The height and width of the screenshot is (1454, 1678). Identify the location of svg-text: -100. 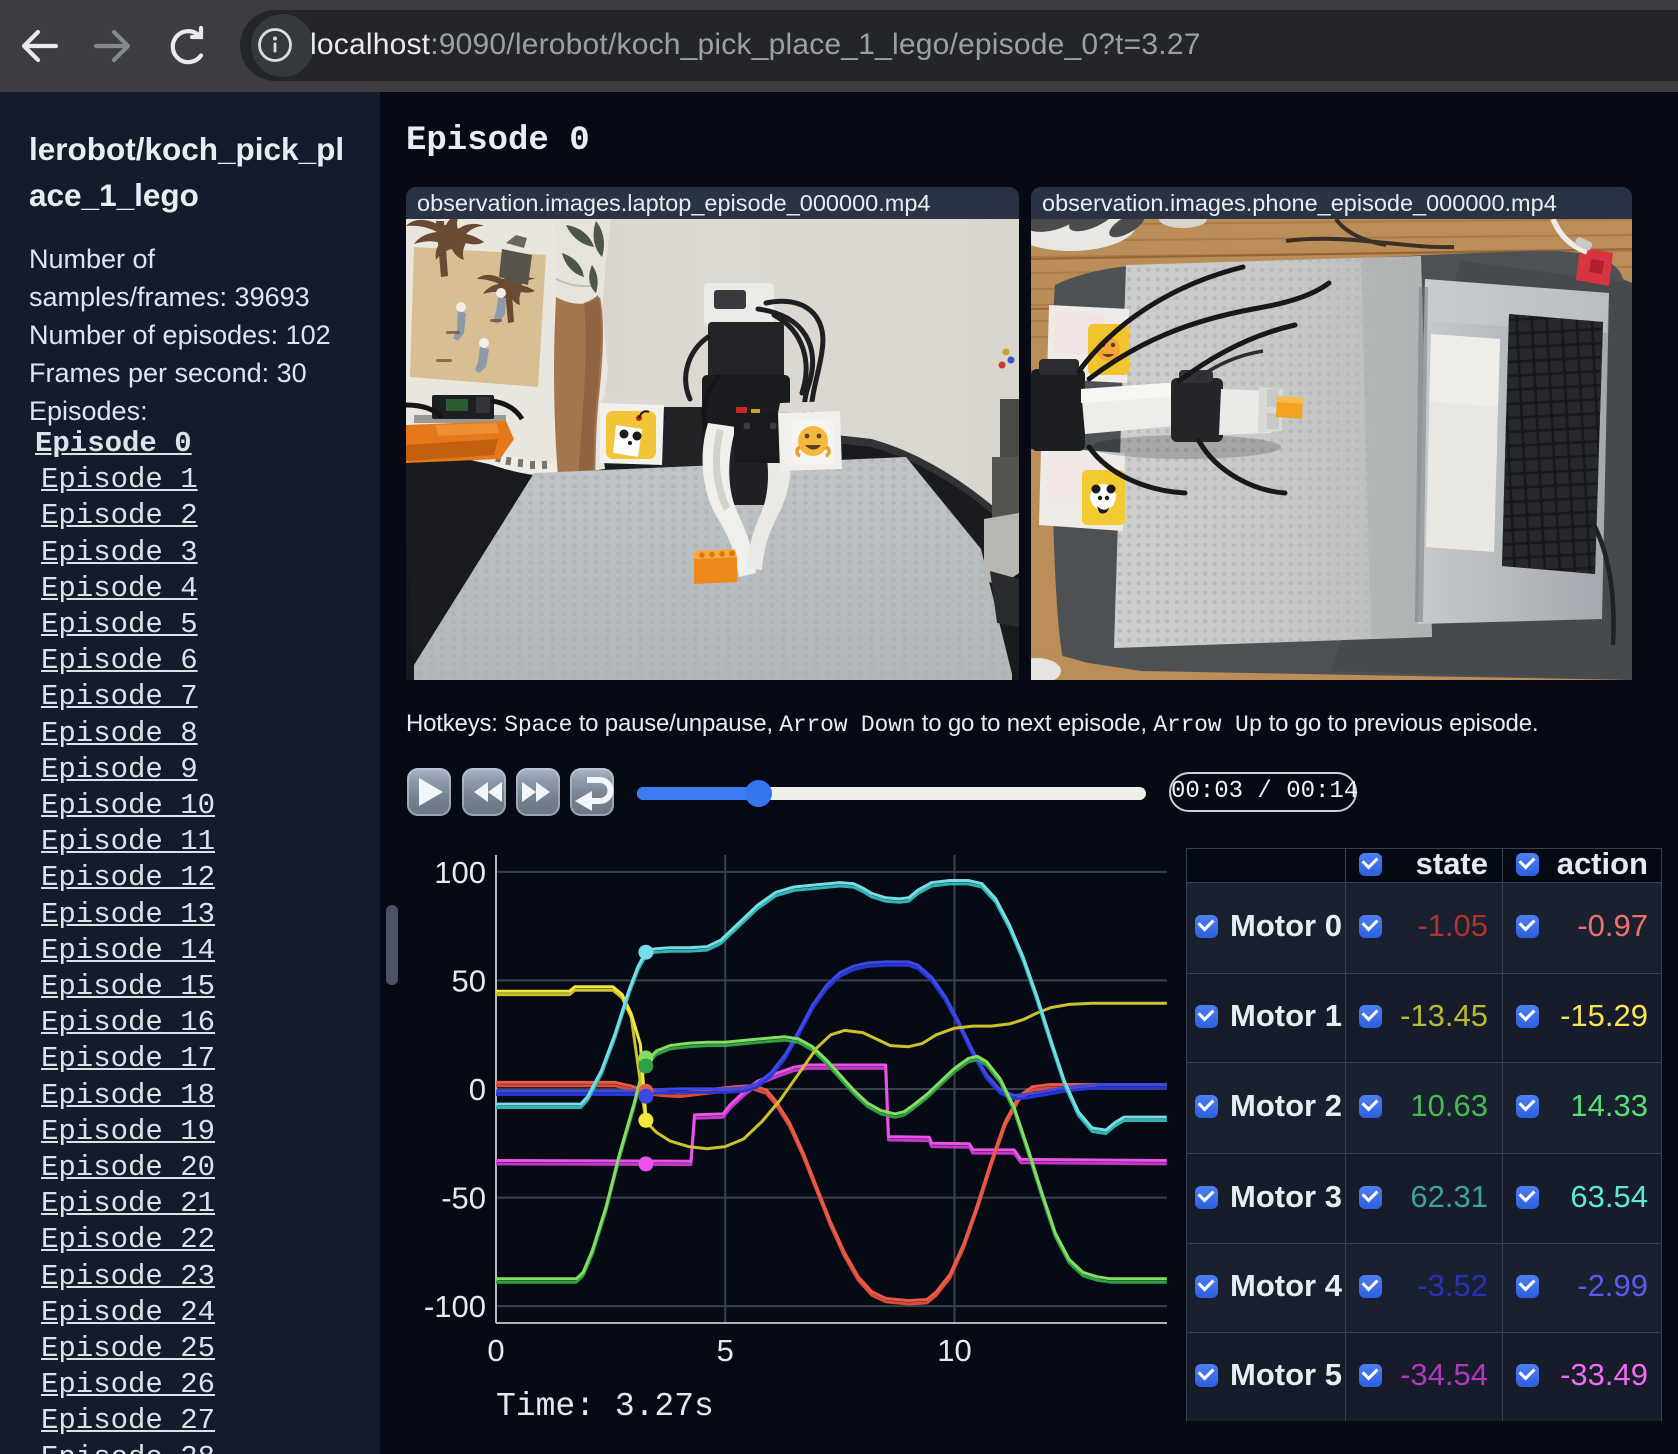
(455, 1306).